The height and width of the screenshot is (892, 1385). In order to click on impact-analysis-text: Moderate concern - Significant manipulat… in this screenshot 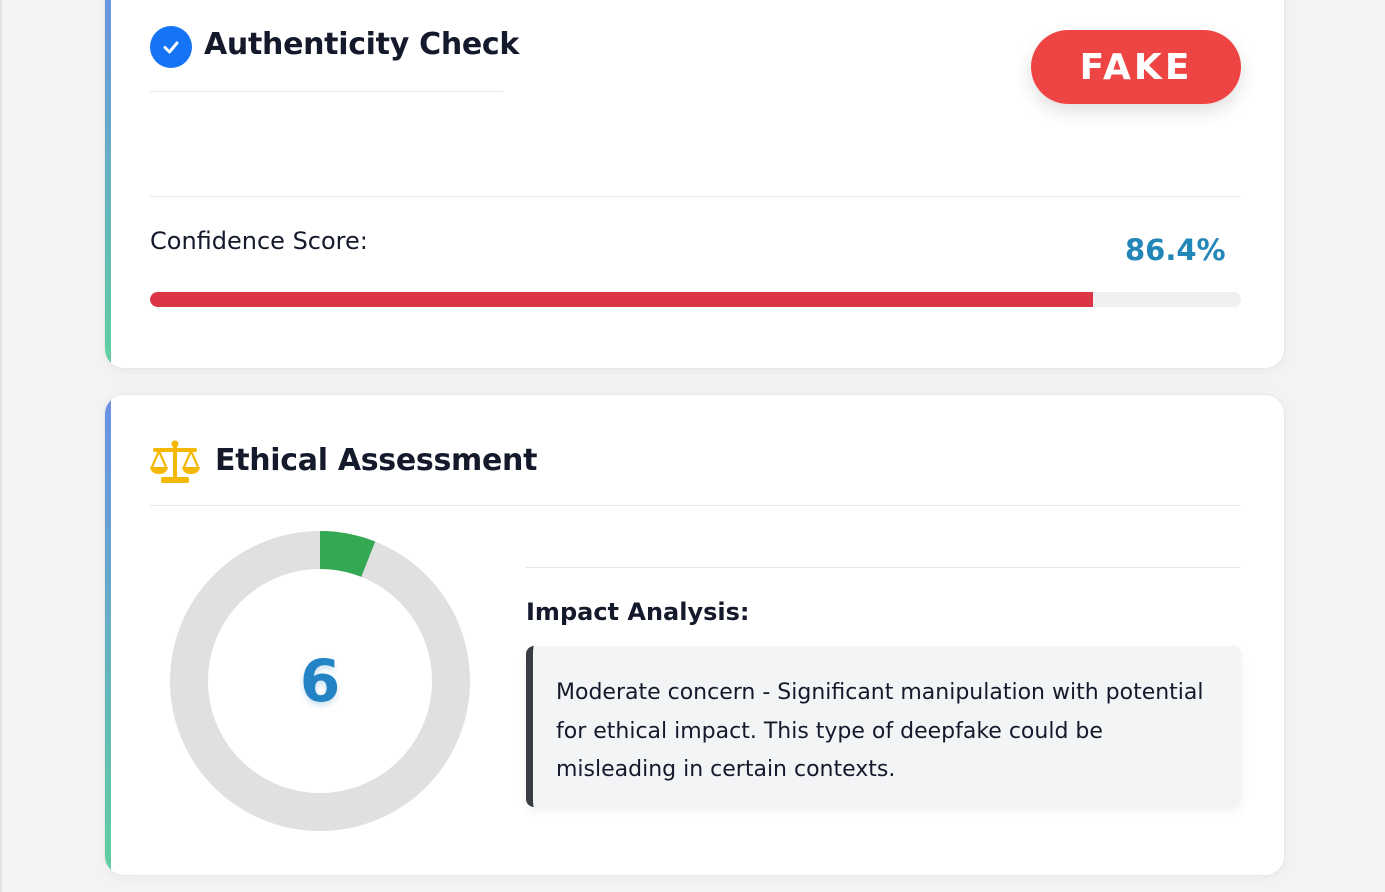, I will do `click(880, 731)`.